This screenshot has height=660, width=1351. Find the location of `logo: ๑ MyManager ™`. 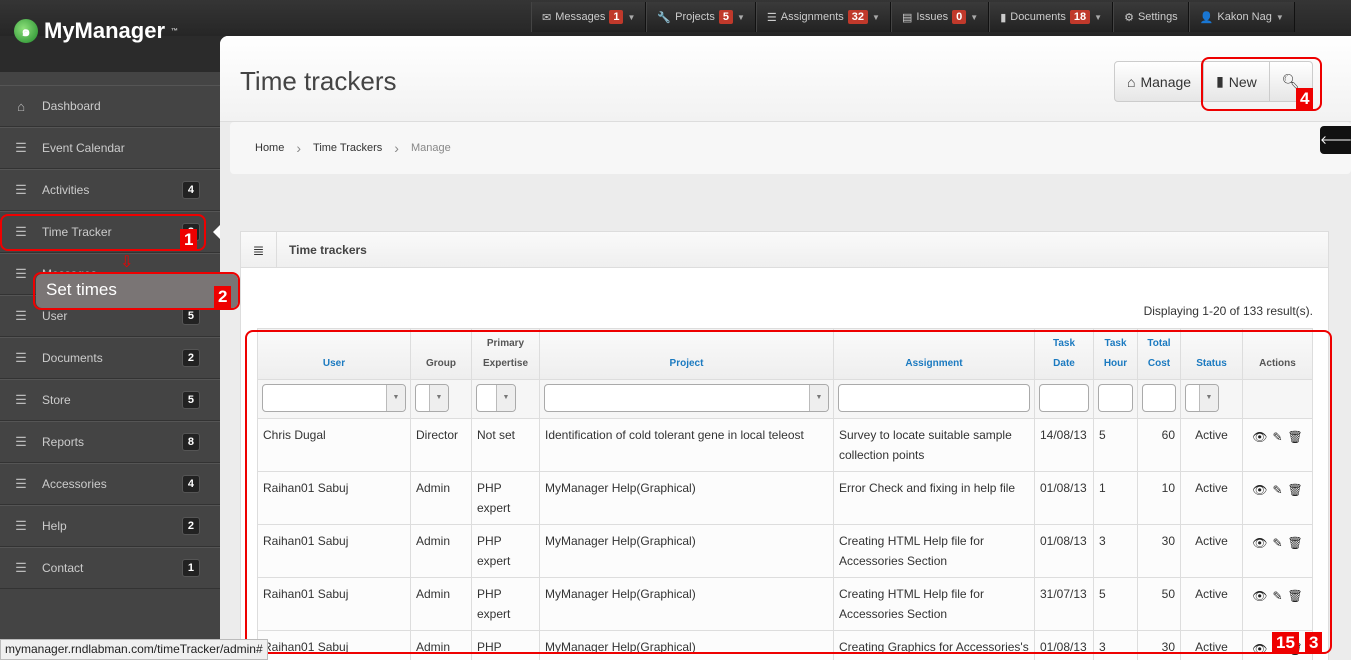

logo: ๑ MyManager ™ is located at coordinates (96, 31).